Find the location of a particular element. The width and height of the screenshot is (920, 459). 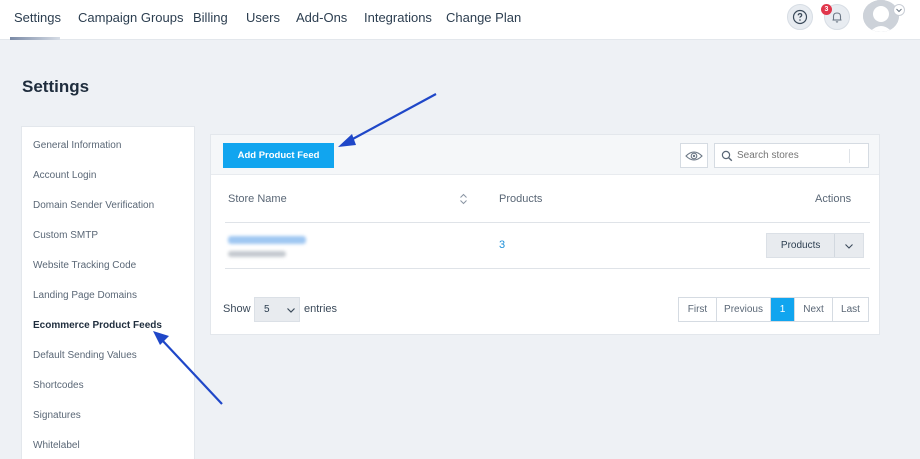

toggle-columns-button is located at coordinates (694, 155).